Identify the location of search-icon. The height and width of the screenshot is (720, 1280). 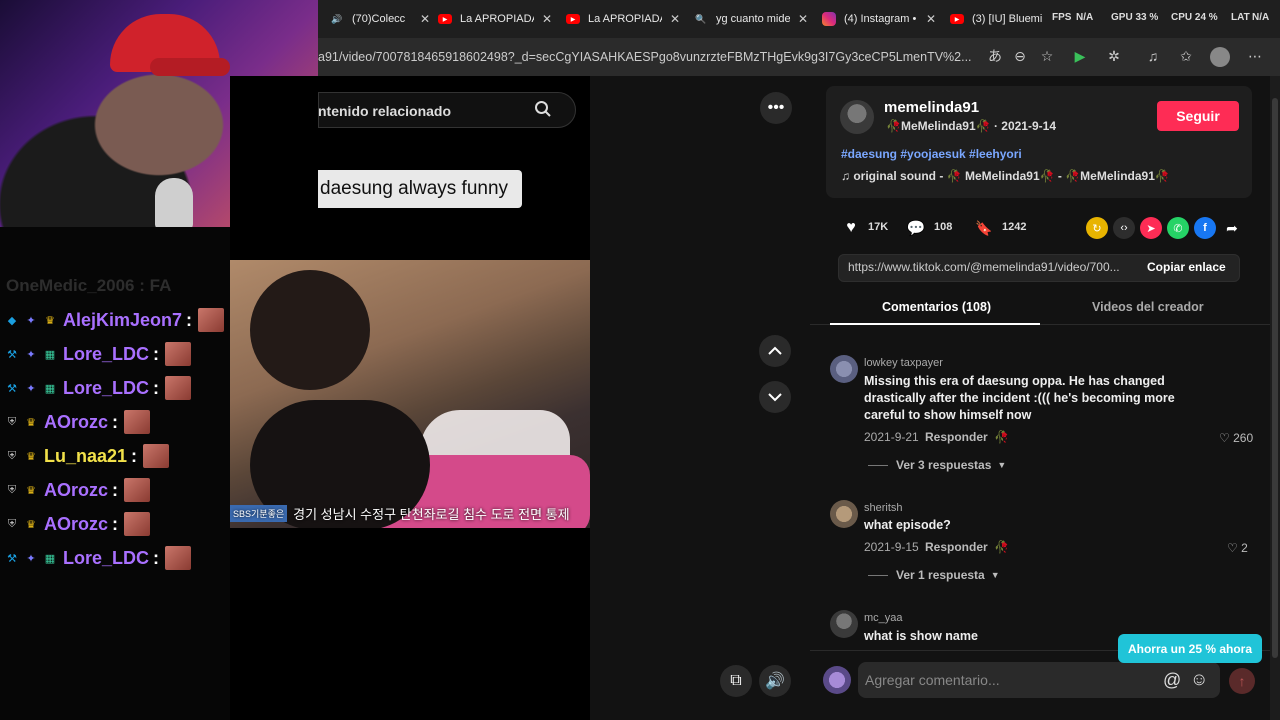
(543, 111).